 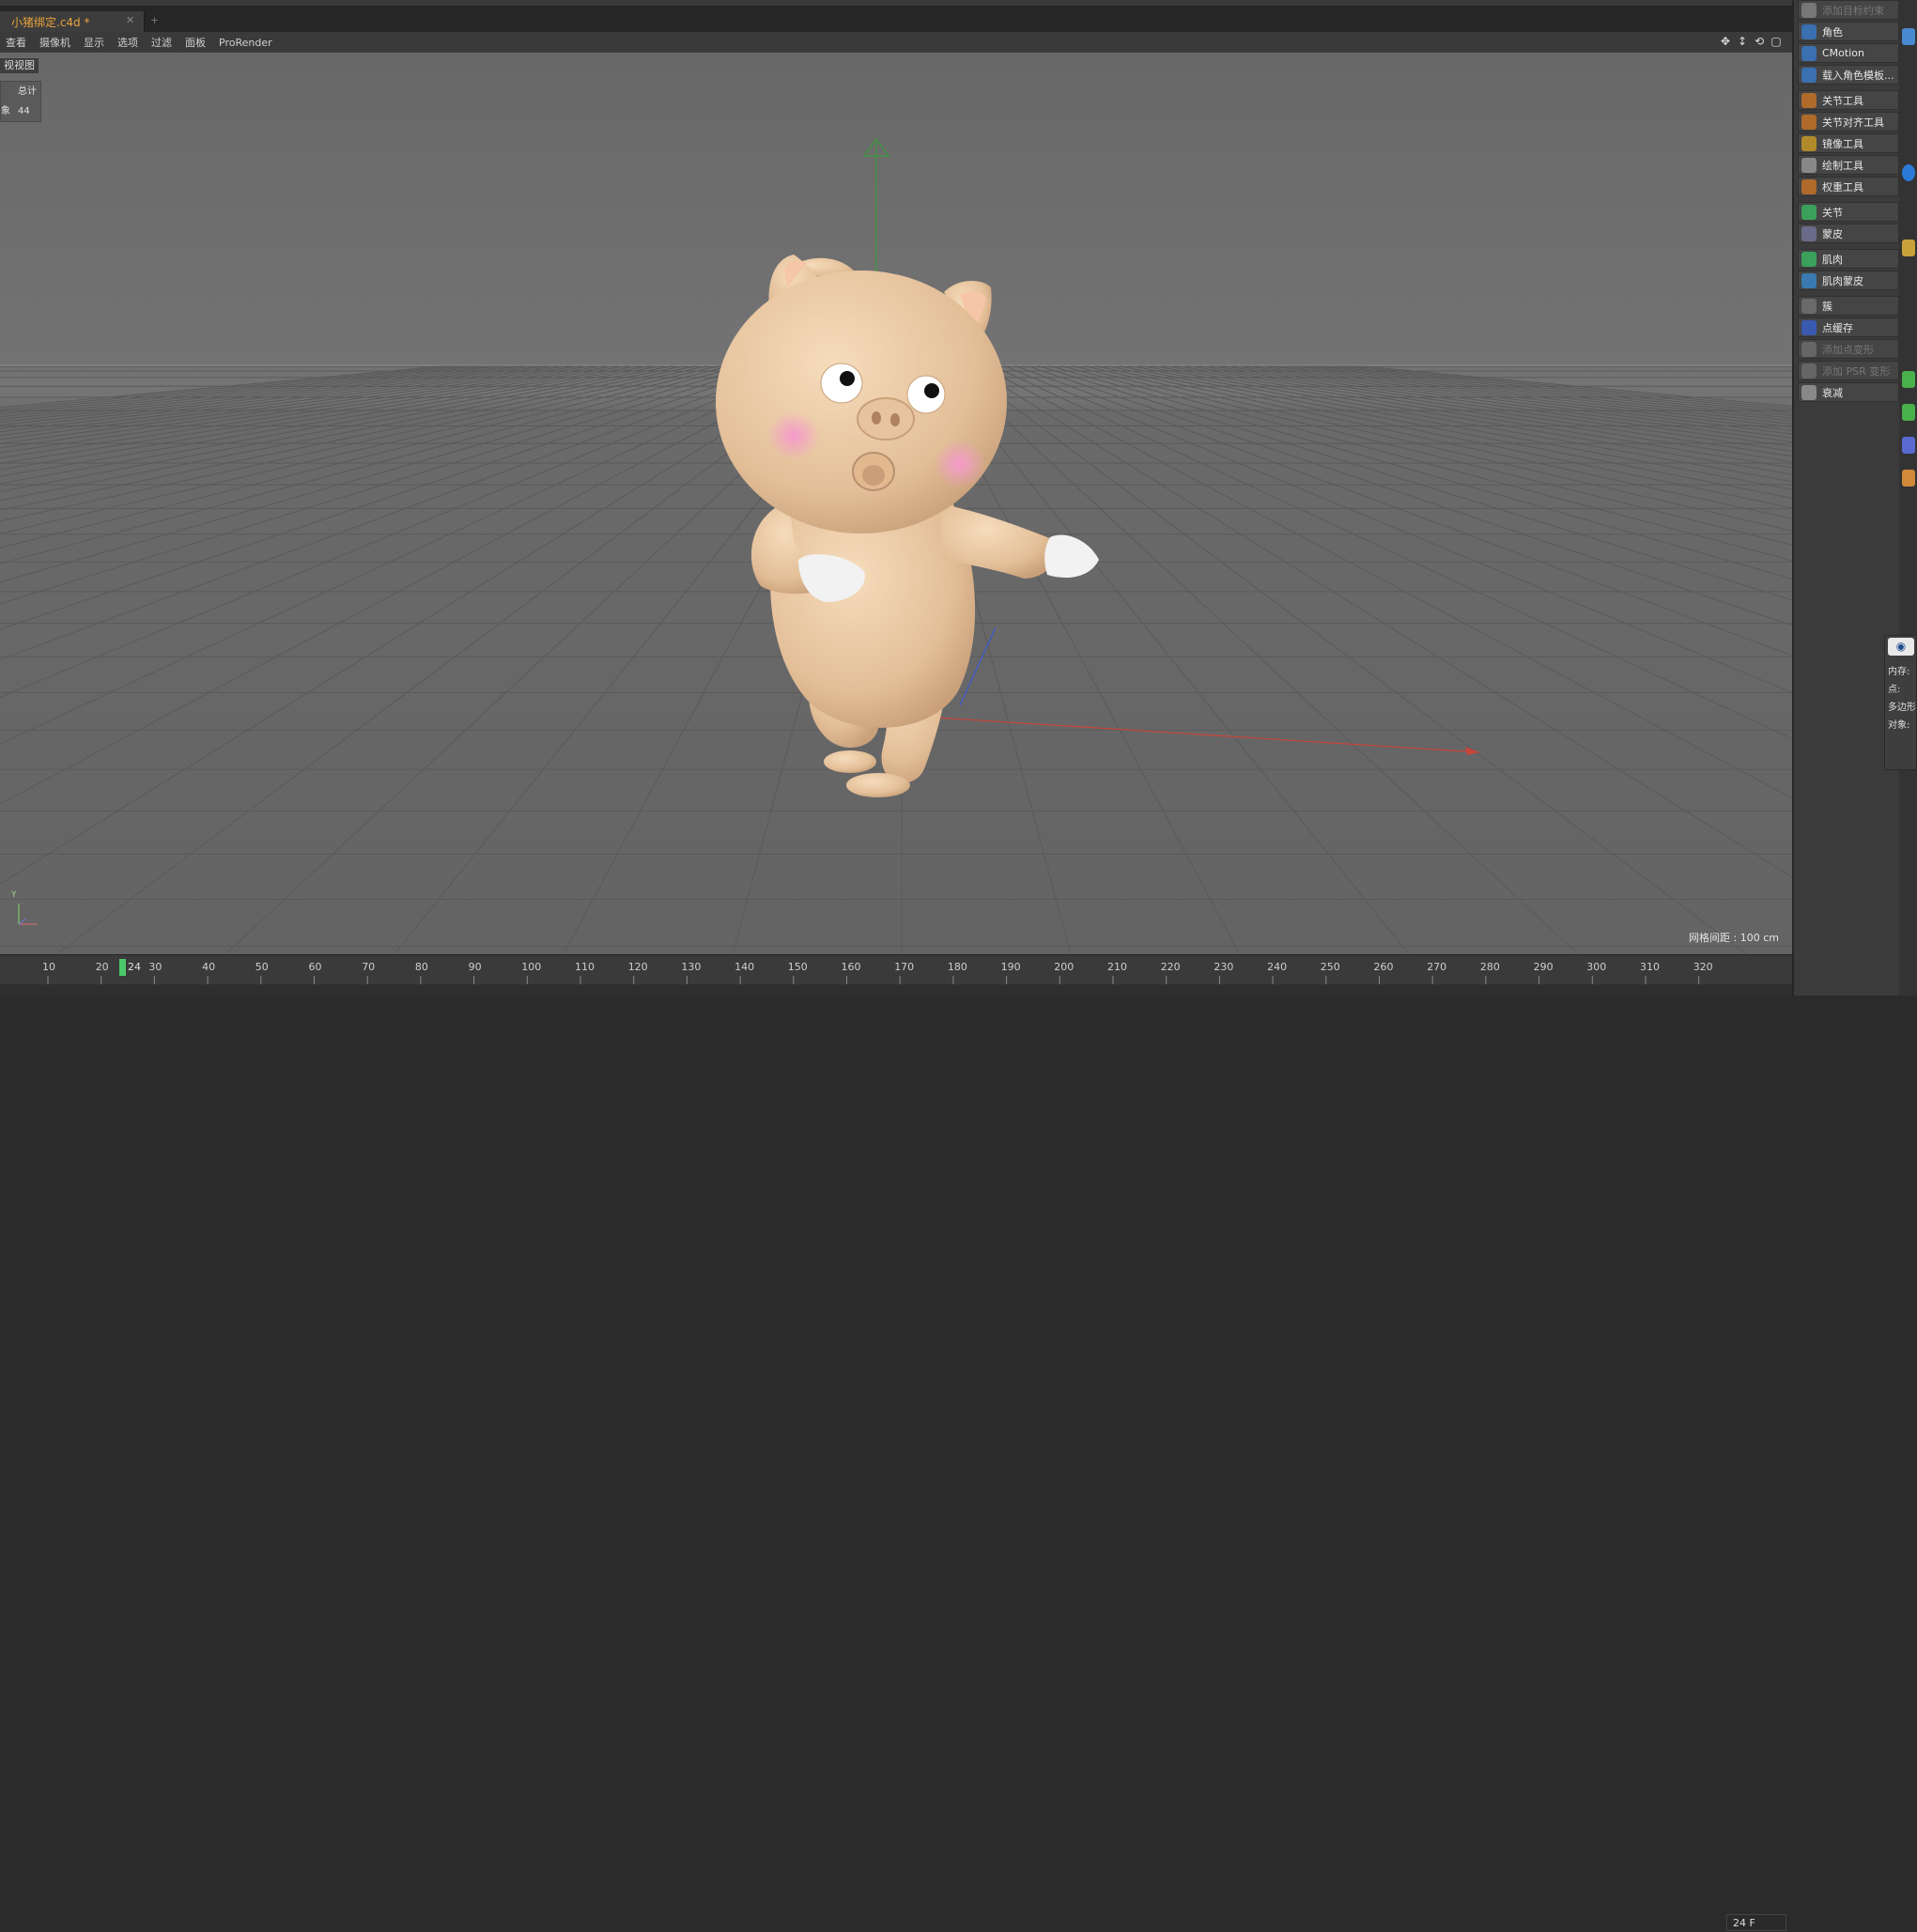 What do you see at coordinates (16, 42) in the screenshot?
I see `menu-view: 查看` at bounding box center [16, 42].